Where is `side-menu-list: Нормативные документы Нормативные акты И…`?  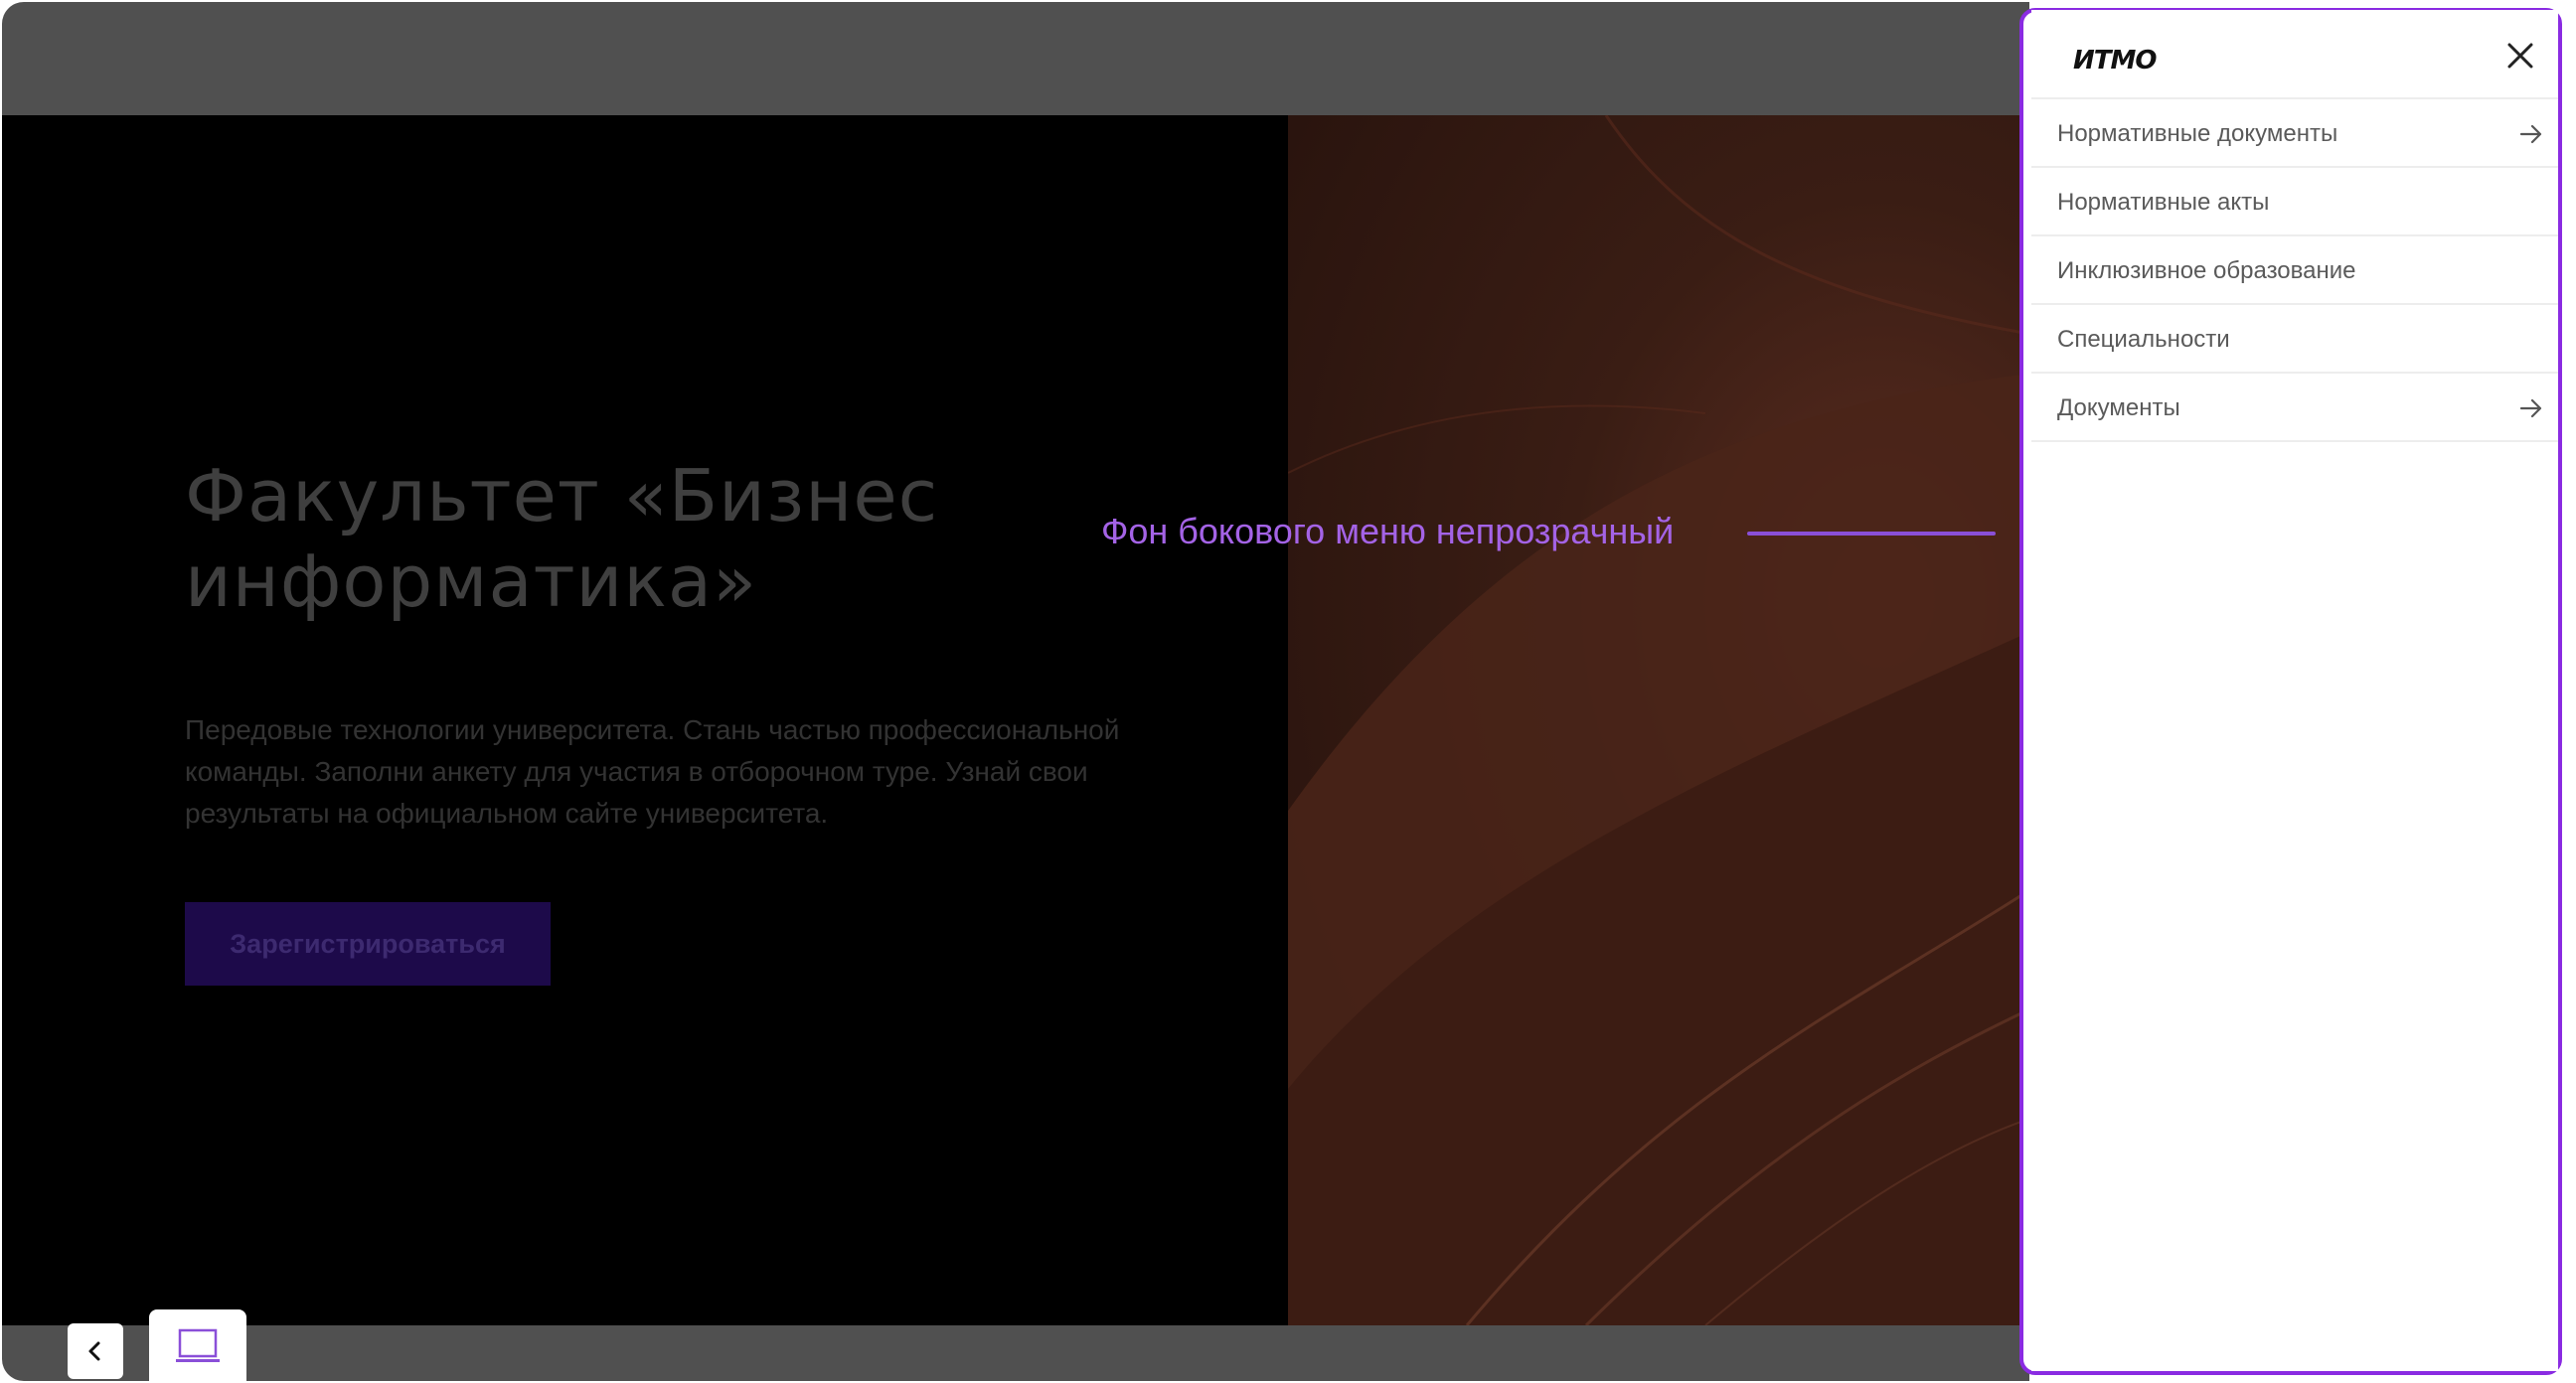
side-menu-list: Нормативные документы Нормативные акты И… is located at coordinates (2294, 270).